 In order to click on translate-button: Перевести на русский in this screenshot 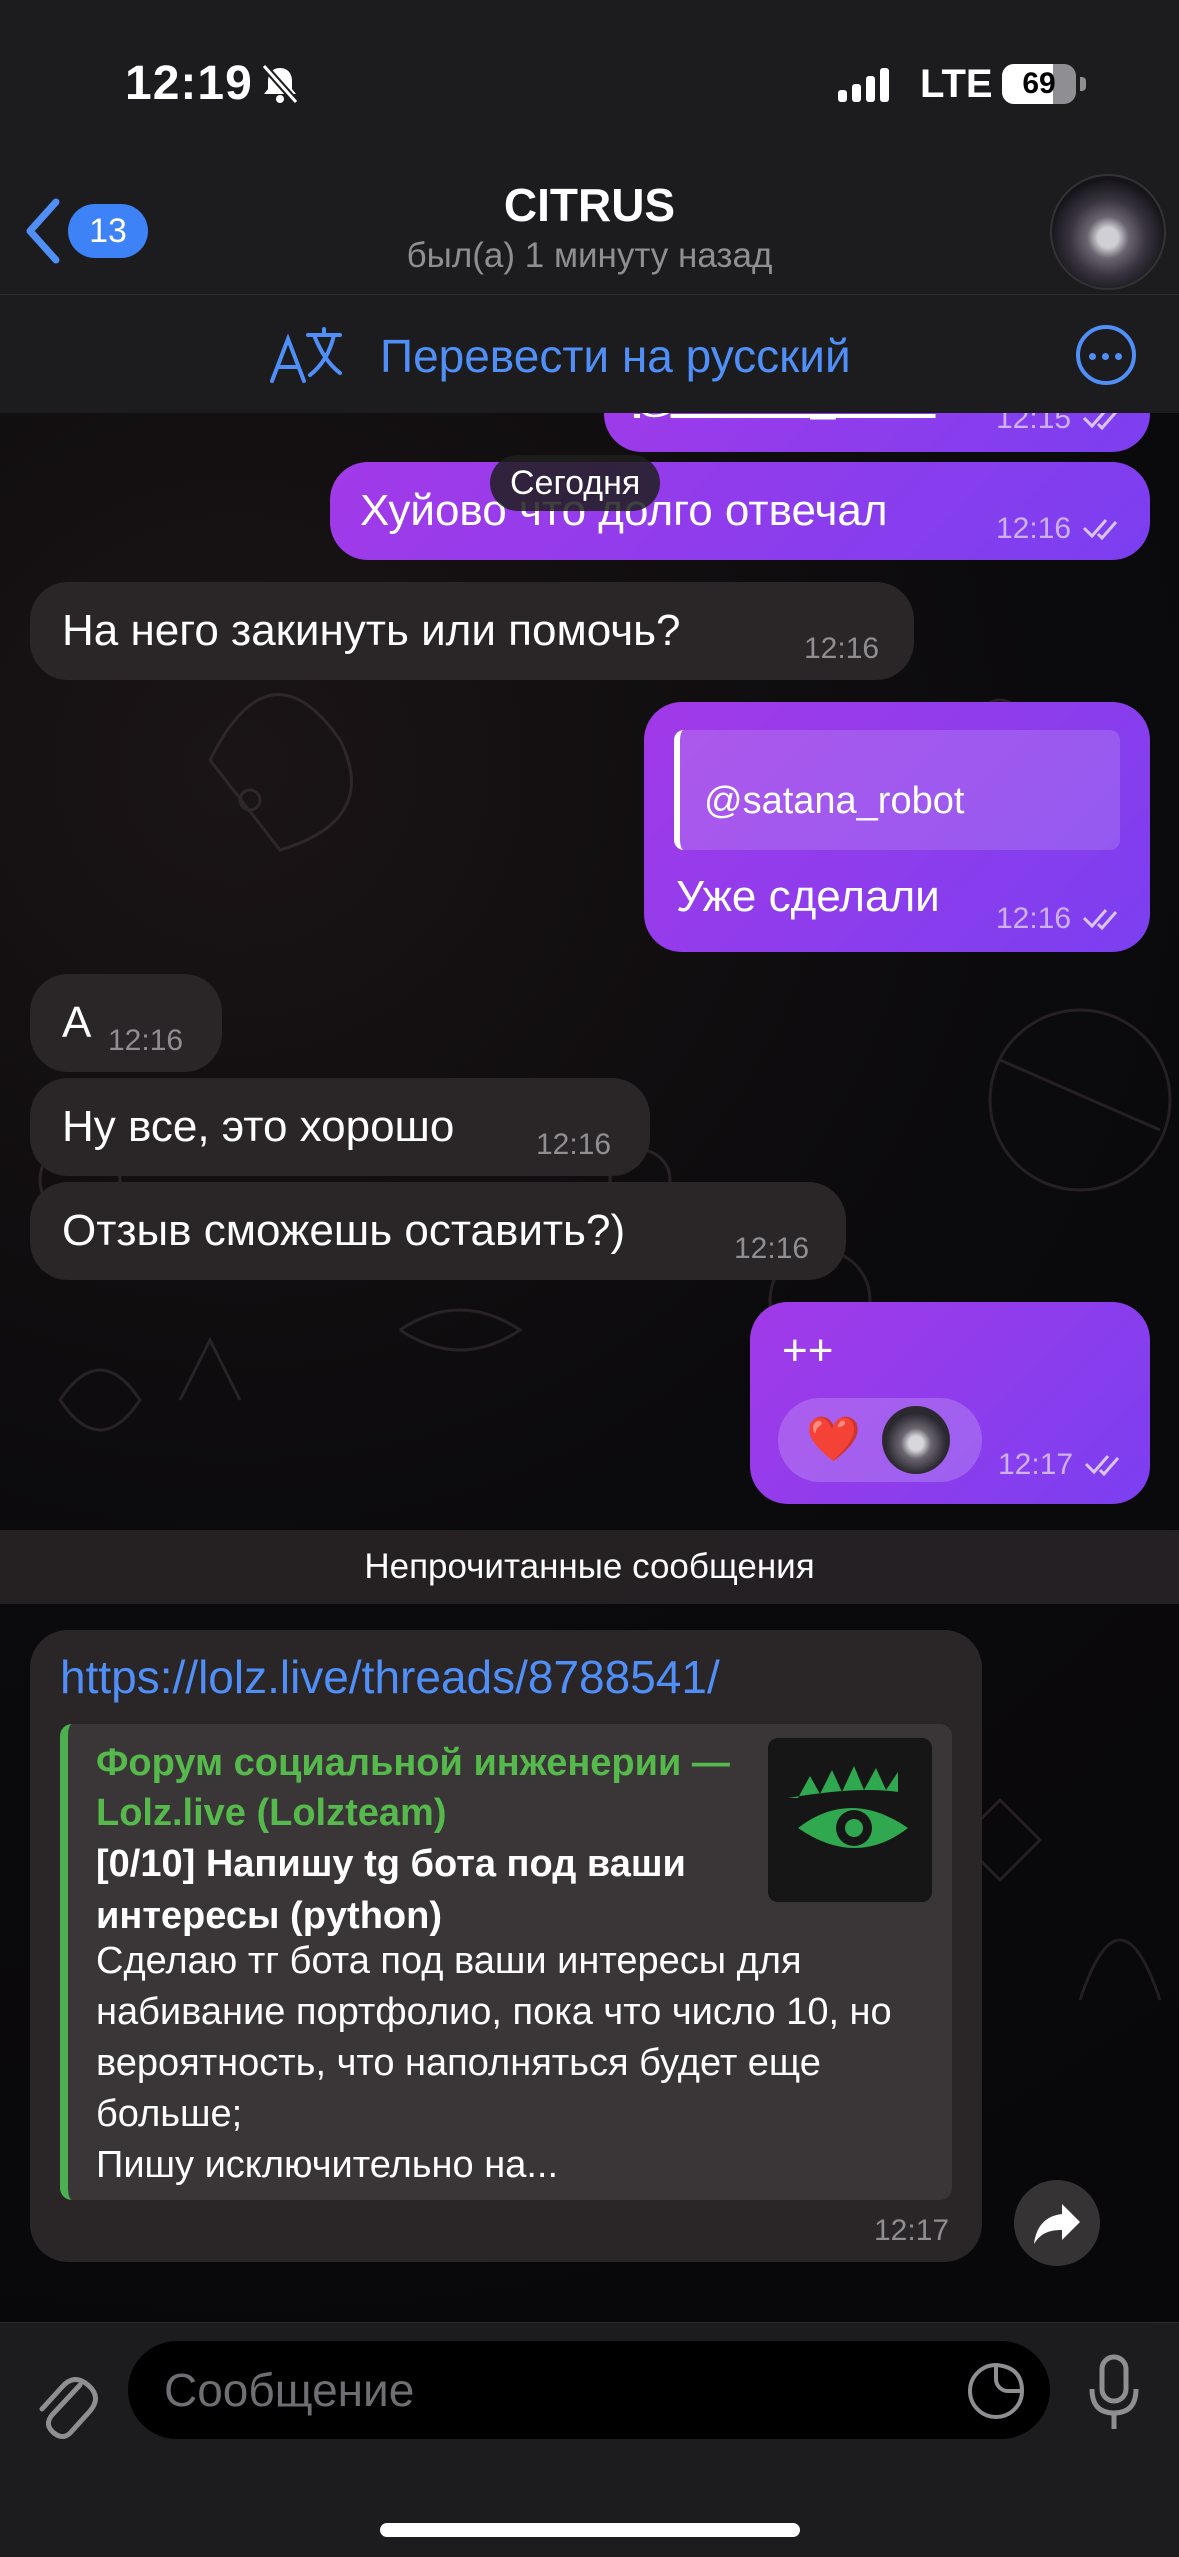, I will do `click(615, 356)`.